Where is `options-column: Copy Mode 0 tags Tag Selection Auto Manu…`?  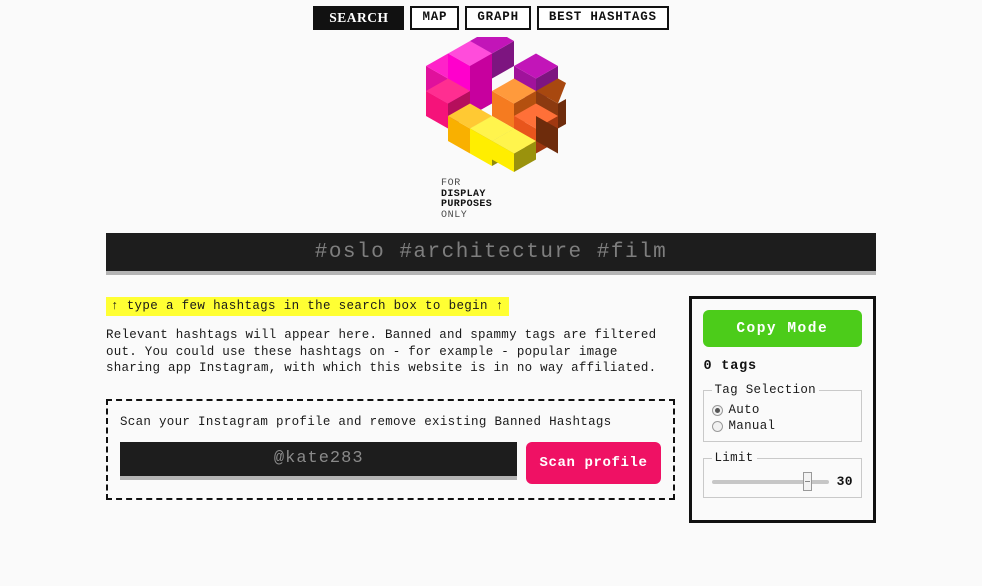
options-column: Copy Mode 0 tags Tag Selection Auto Manu… is located at coordinates (782, 409).